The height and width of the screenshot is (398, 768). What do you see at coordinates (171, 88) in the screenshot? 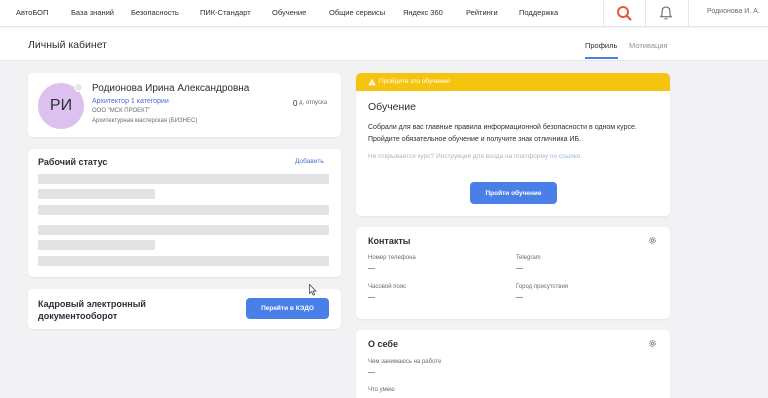
I see `profile-name: Родионова Ирина Александровна` at bounding box center [171, 88].